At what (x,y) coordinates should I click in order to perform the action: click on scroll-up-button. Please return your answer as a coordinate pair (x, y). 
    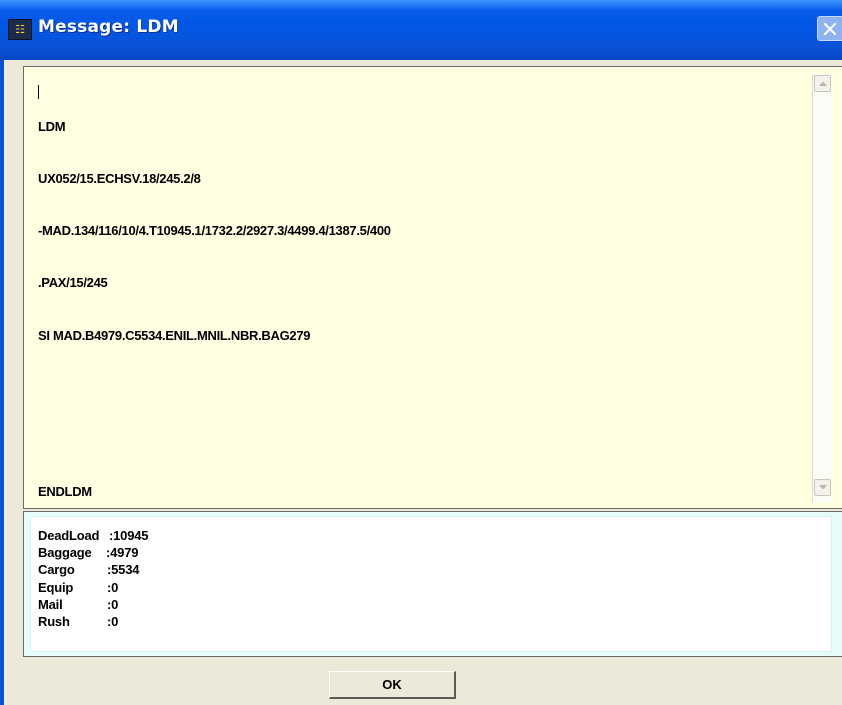
    Looking at the image, I should click on (822, 83).